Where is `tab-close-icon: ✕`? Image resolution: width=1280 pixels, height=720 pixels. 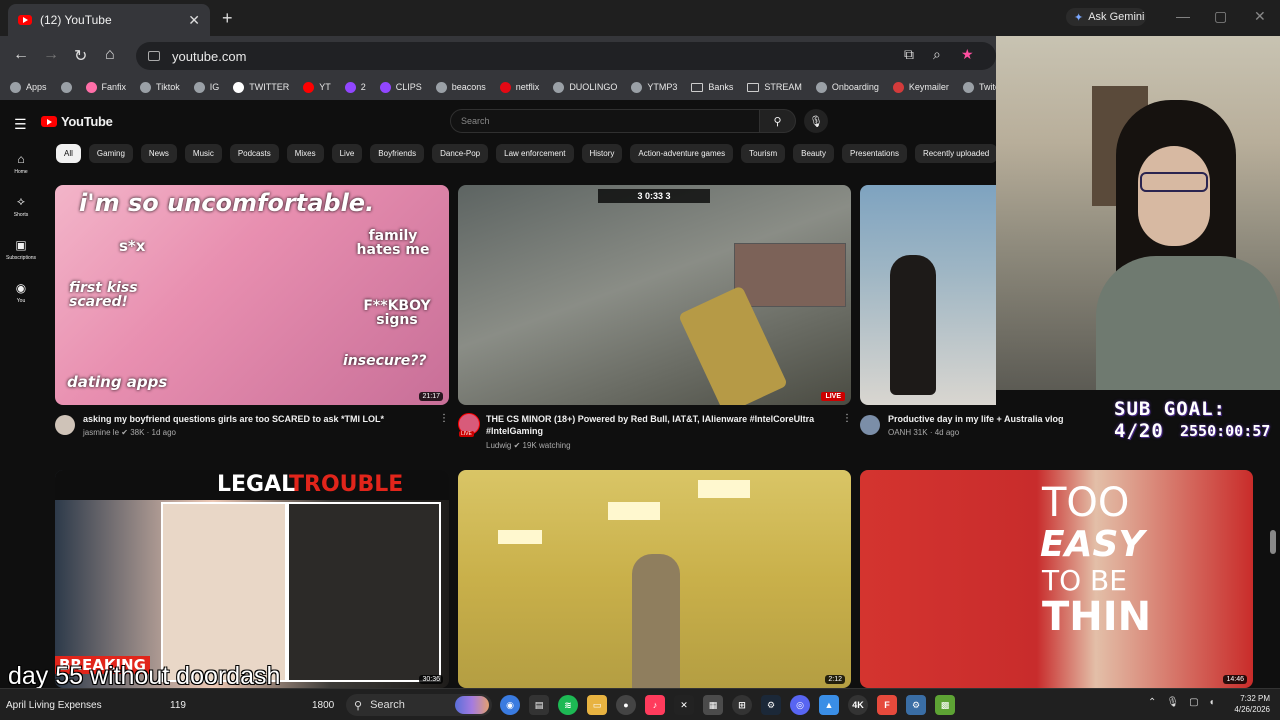 tab-close-icon: ✕ is located at coordinates (194, 20).